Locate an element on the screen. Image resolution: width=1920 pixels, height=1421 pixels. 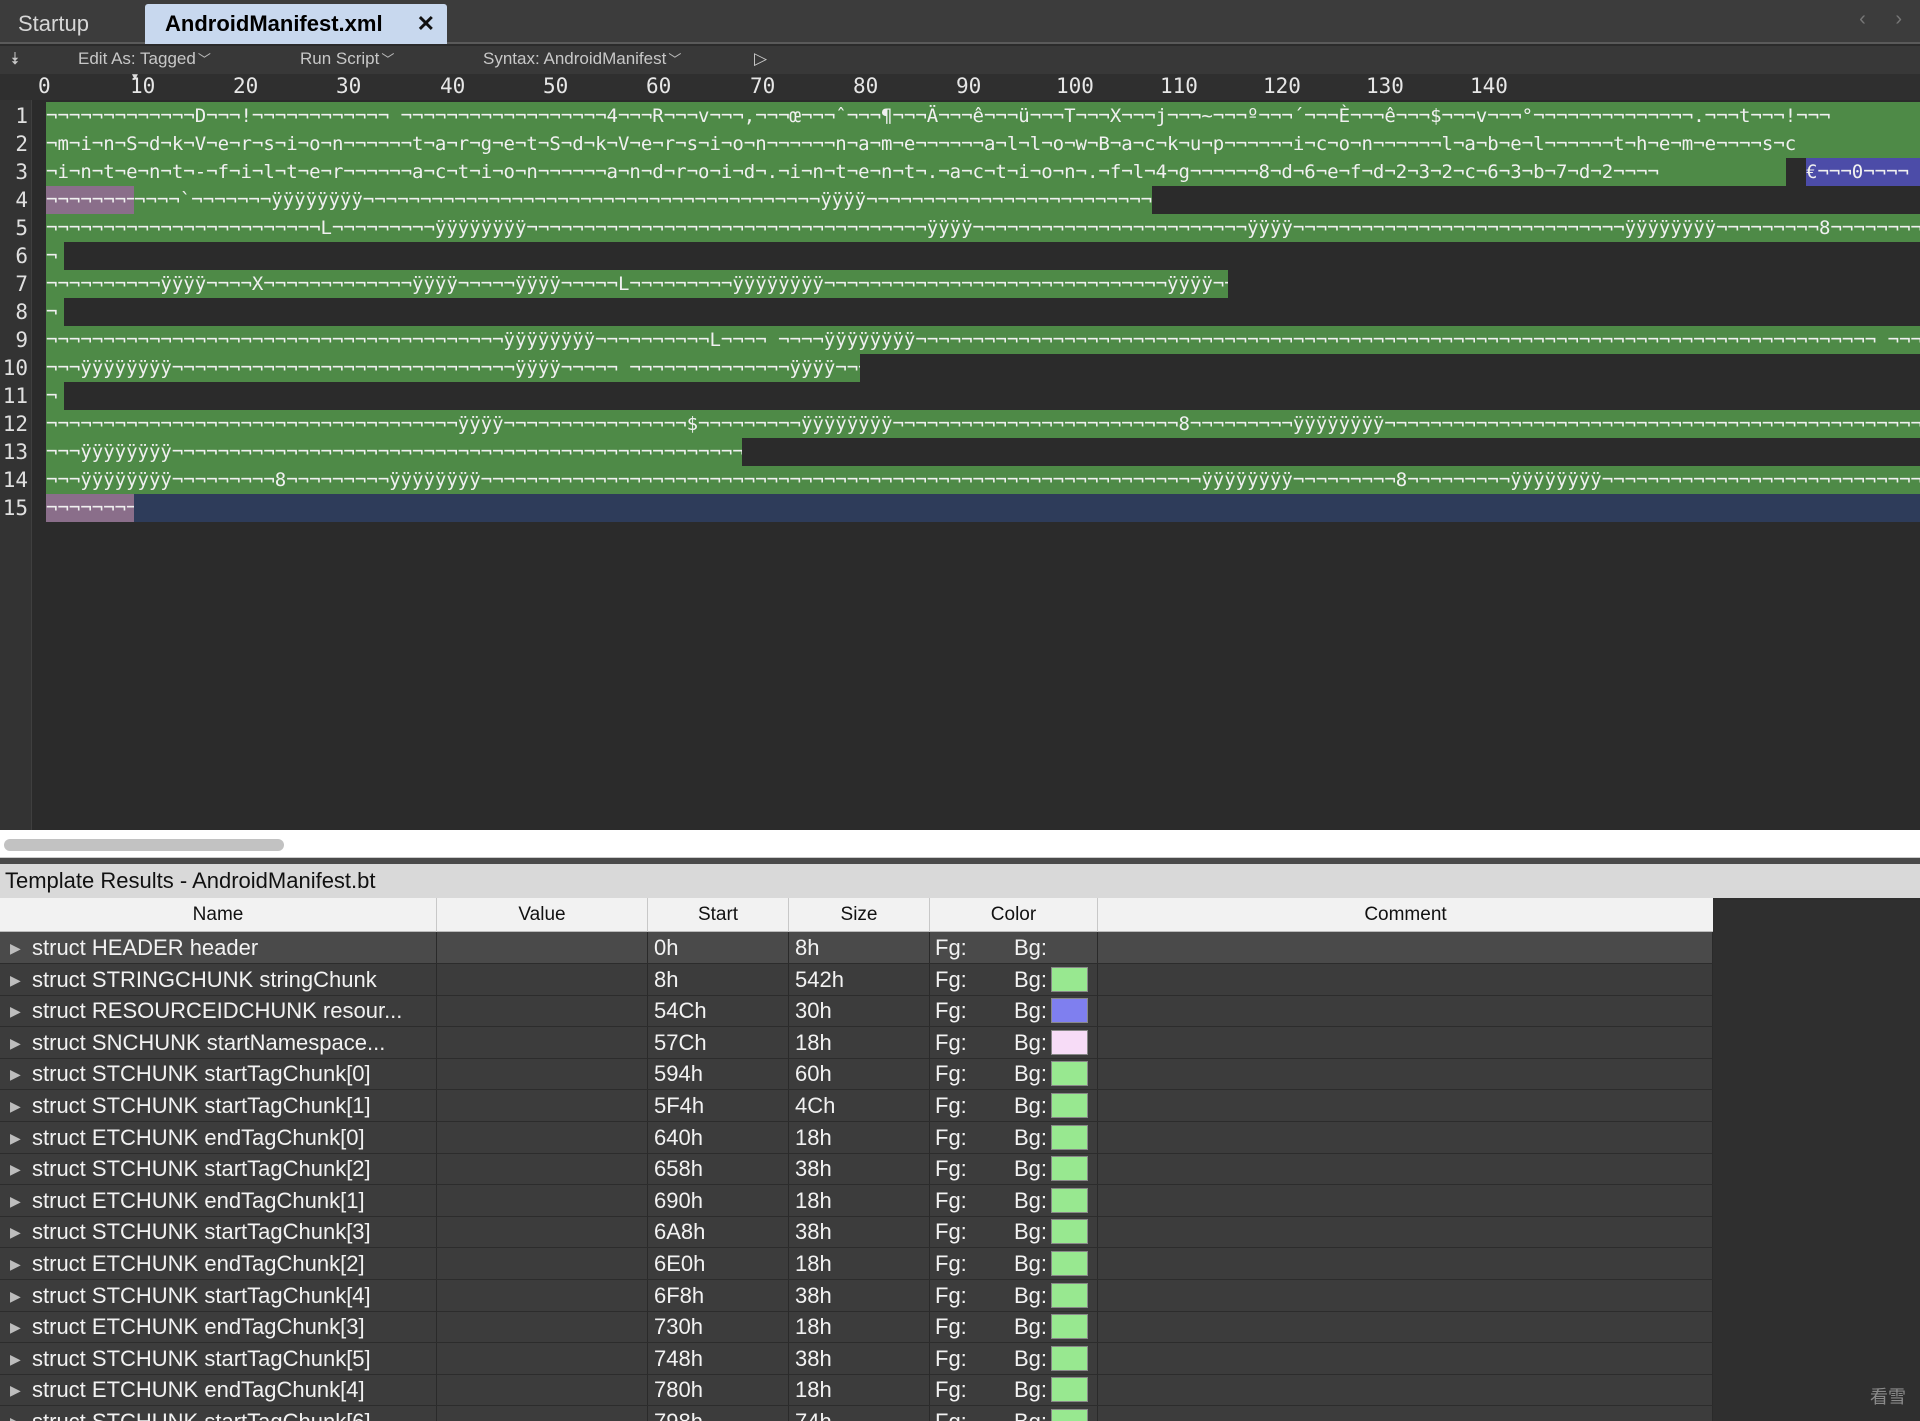
name-cell: ▶ struct ETCHUNK endTagChunk[1] is located at coordinates (218, 1200).